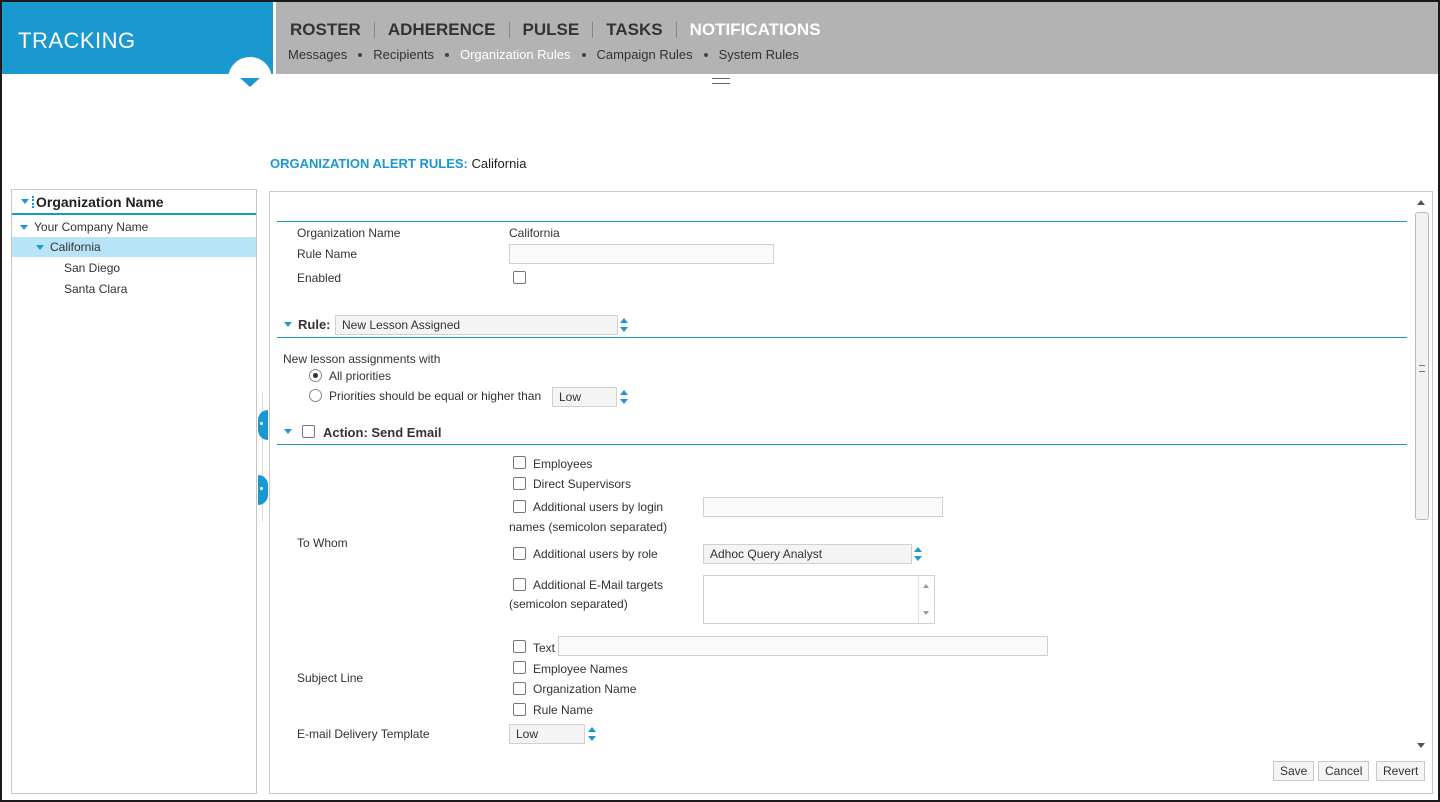  What do you see at coordinates (476, 325) in the screenshot?
I see `rule-select: New Lesson Assigned` at bounding box center [476, 325].